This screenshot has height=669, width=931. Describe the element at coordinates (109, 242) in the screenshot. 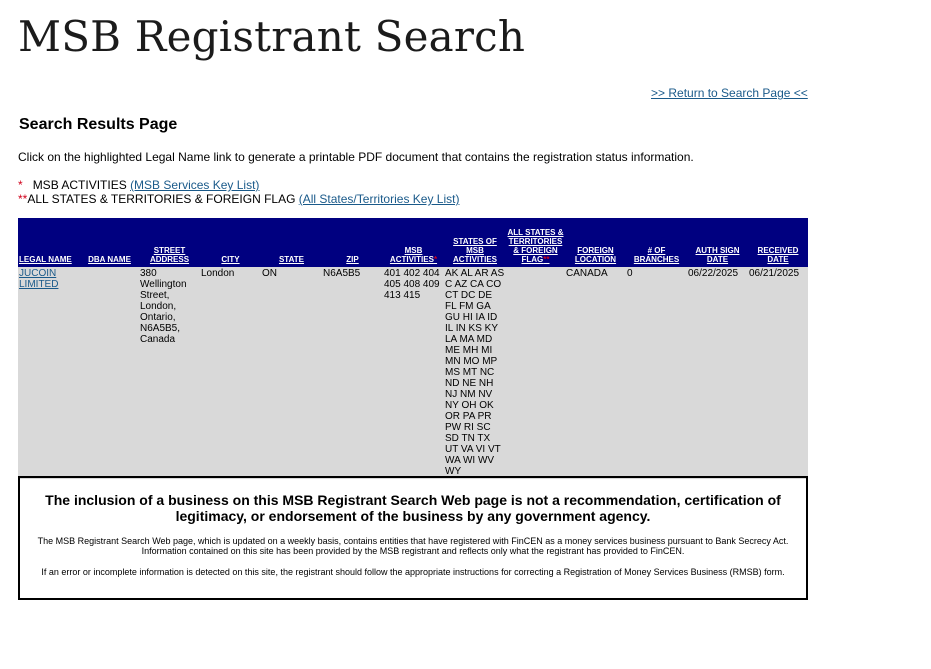

I see `header-dba-name: DBA NAME` at that location.